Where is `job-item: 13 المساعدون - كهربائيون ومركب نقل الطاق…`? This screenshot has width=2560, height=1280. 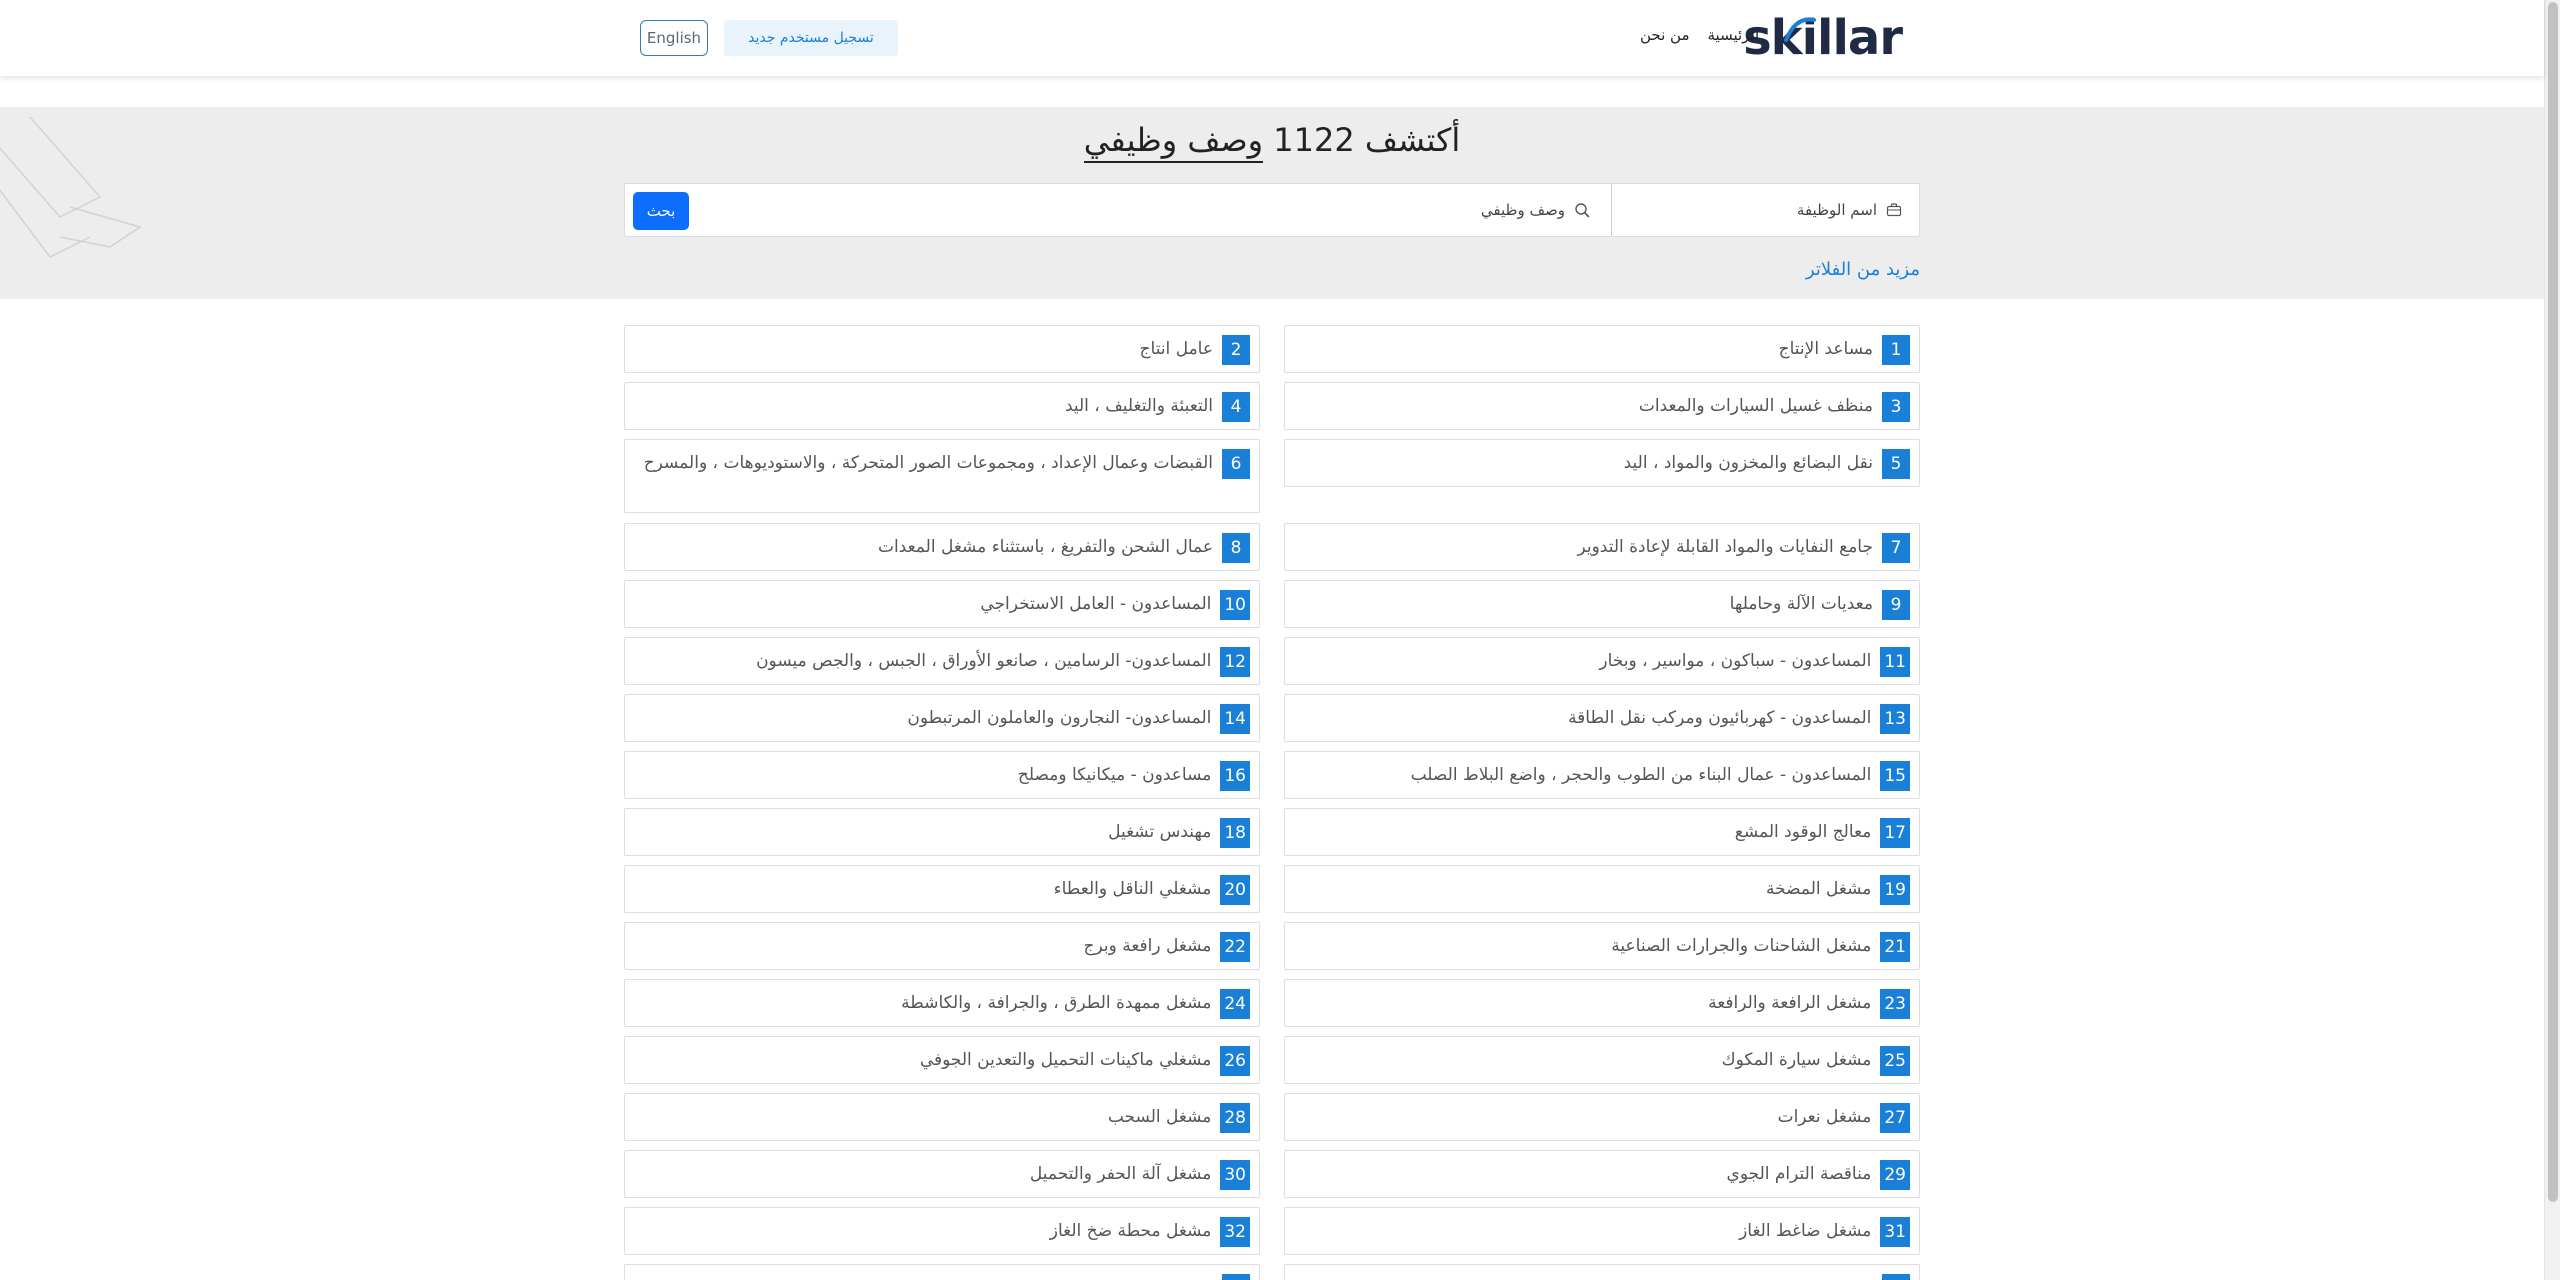 job-item: 13 المساعدون - كهربائيون ومركب نقل الطاق… is located at coordinates (1602, 718).